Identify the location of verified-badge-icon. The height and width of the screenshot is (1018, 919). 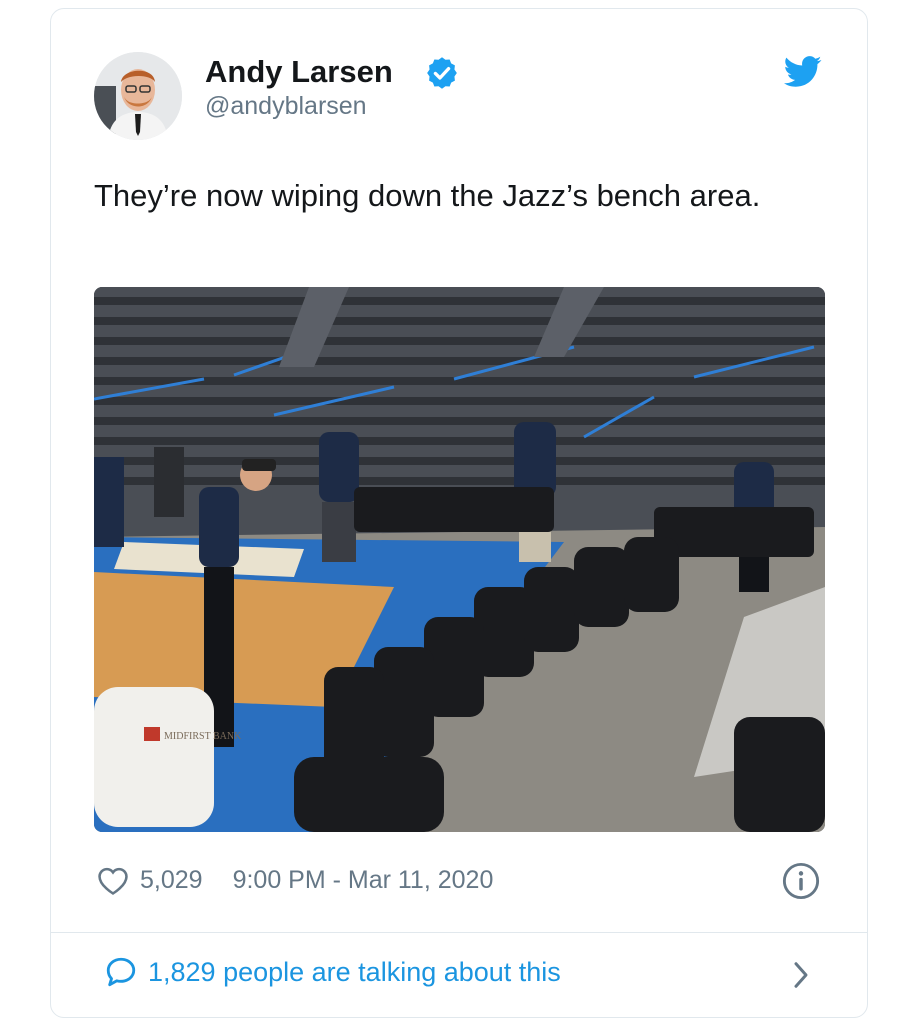
(442, 73).